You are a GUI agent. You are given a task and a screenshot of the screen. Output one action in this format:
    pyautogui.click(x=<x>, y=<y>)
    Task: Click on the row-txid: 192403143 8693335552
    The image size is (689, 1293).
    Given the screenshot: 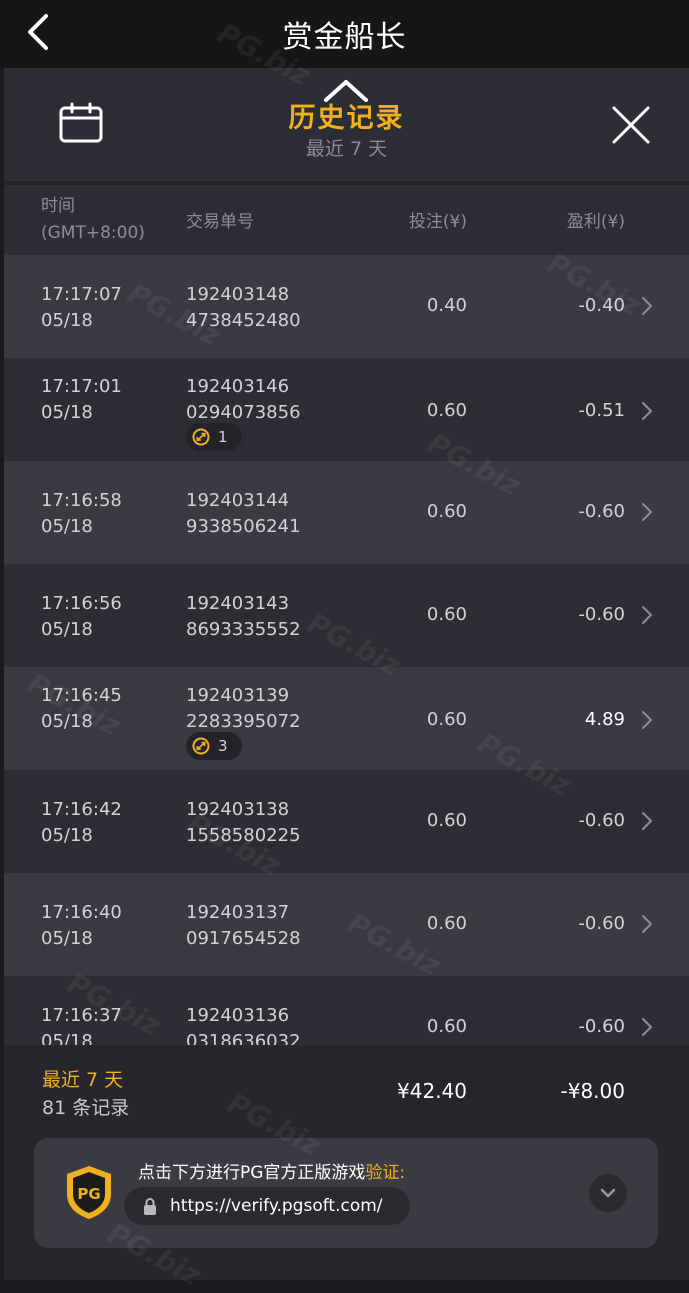 What is the action you would take?
    pyautogui.click(x=243, y=617)
    